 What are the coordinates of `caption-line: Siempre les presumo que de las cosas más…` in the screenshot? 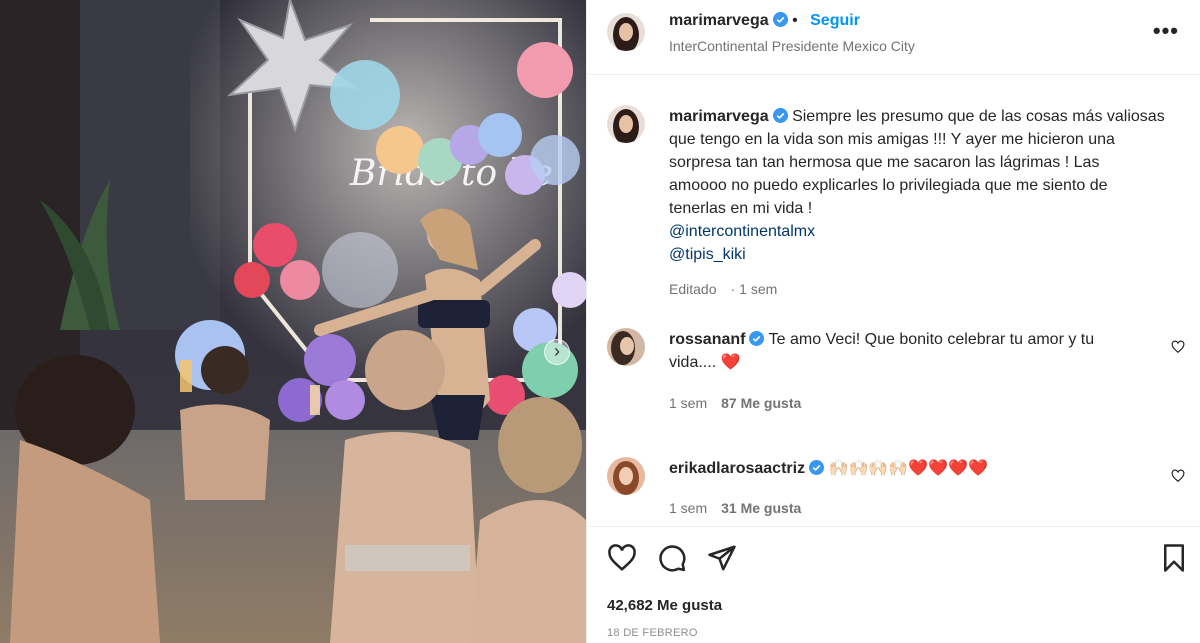 It's located at (978, 116).